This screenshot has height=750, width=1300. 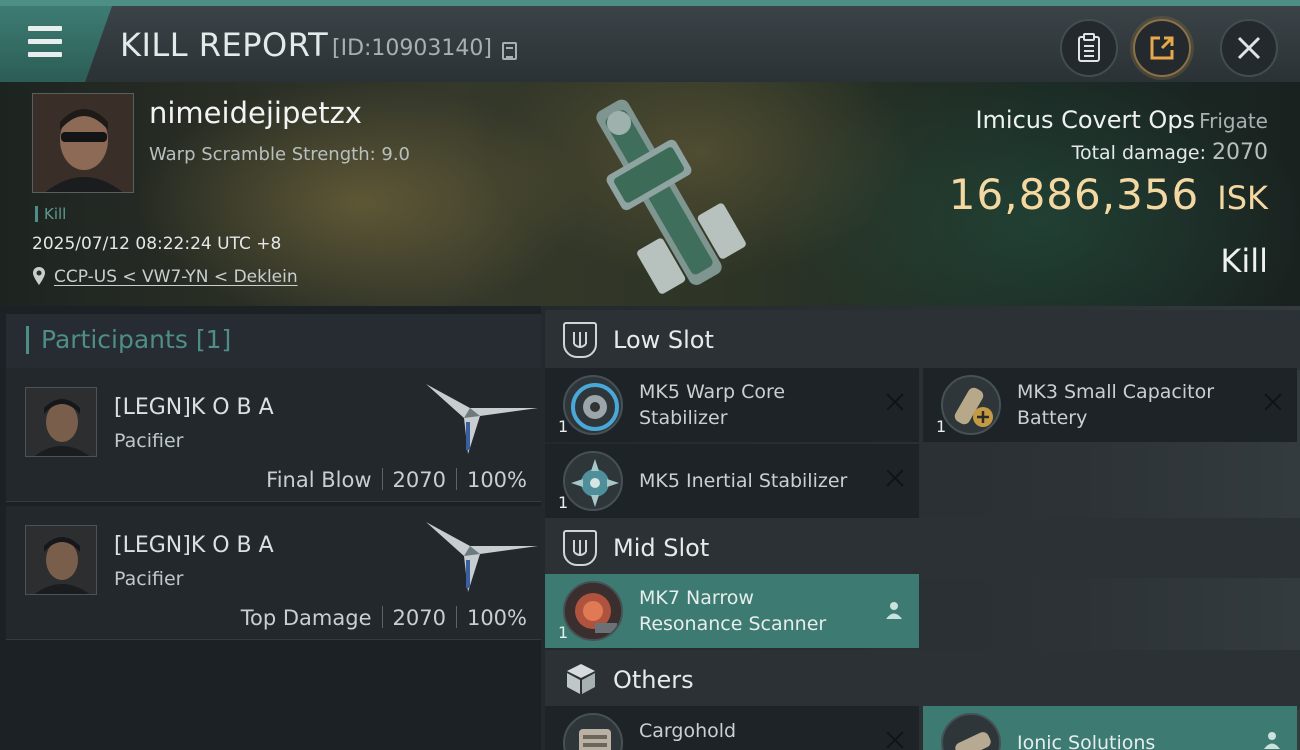 I want to click on page-title: KILL REPORT, so click(x=224, y=45).